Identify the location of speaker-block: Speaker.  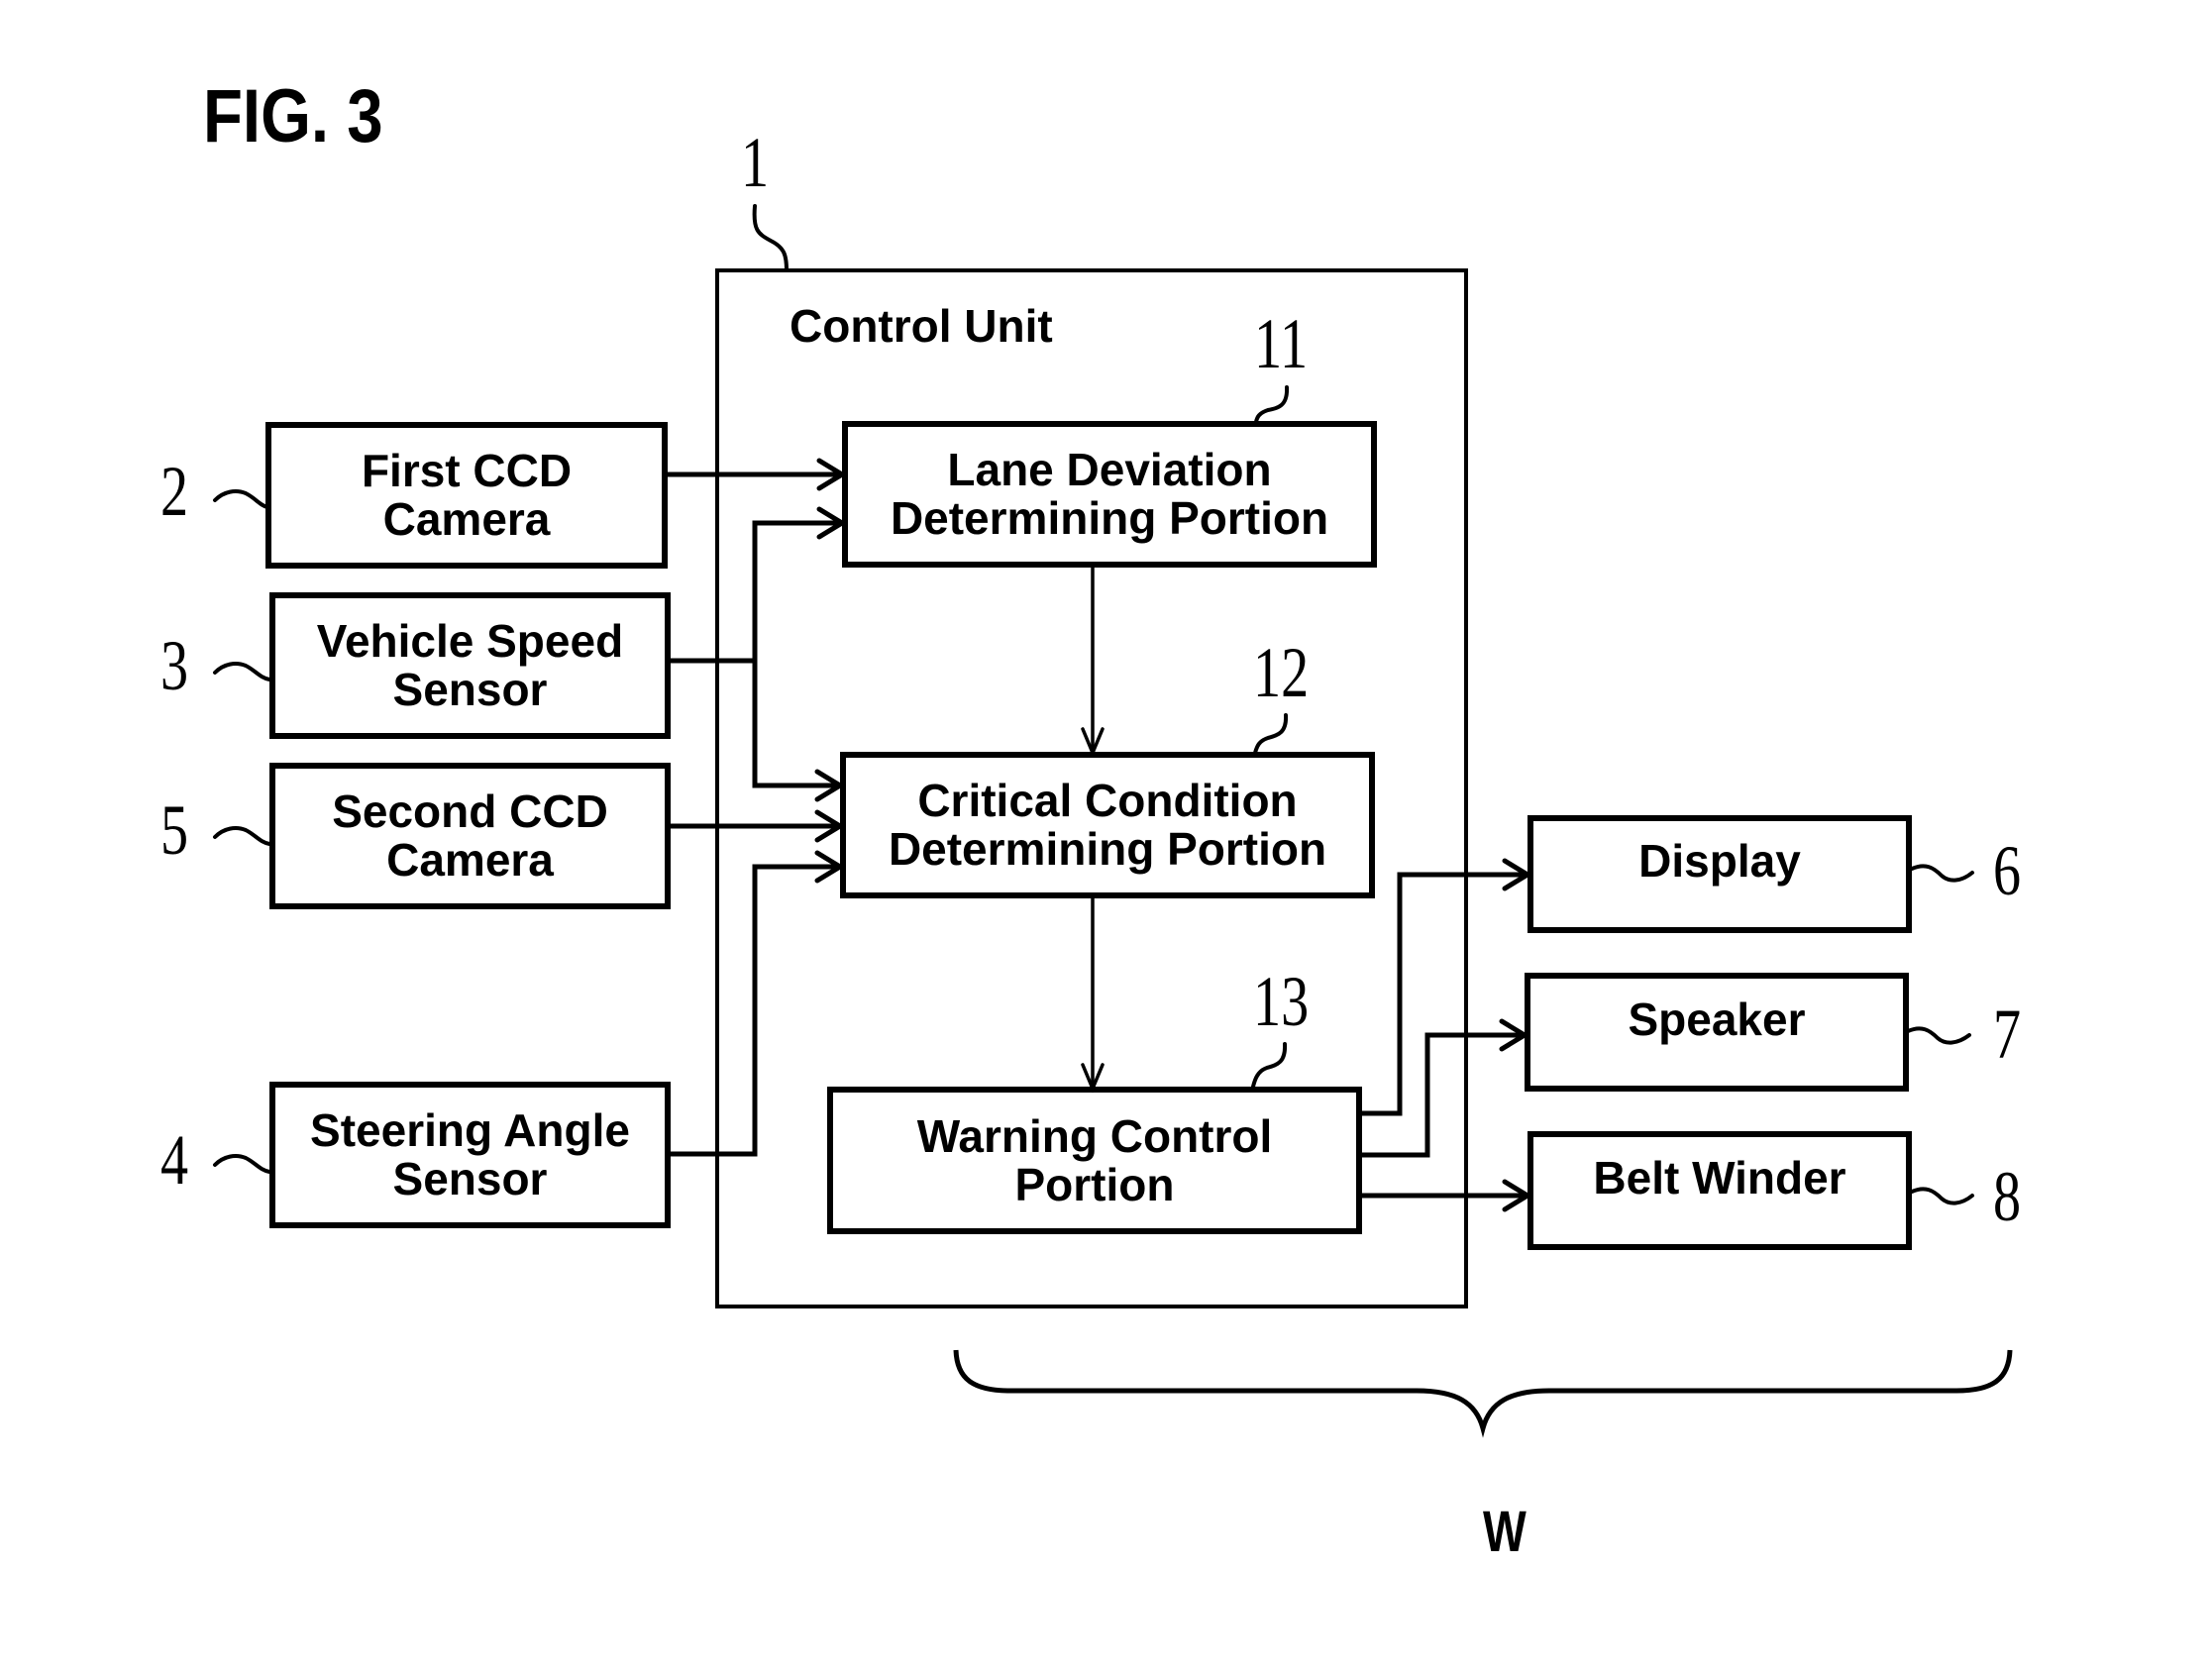
(1717, 1032).